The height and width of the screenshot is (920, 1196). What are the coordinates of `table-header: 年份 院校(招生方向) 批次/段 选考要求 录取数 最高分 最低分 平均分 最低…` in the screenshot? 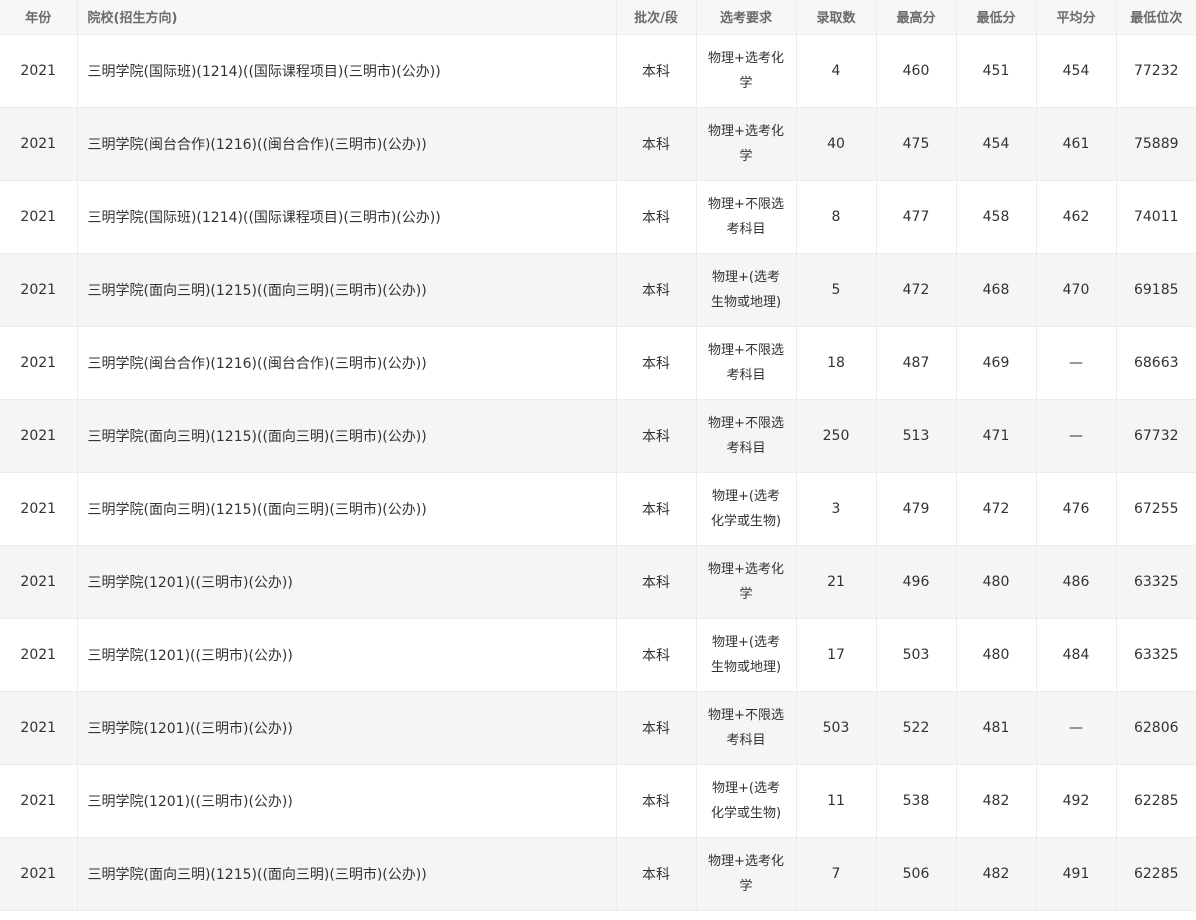 It's located at (598, 17).